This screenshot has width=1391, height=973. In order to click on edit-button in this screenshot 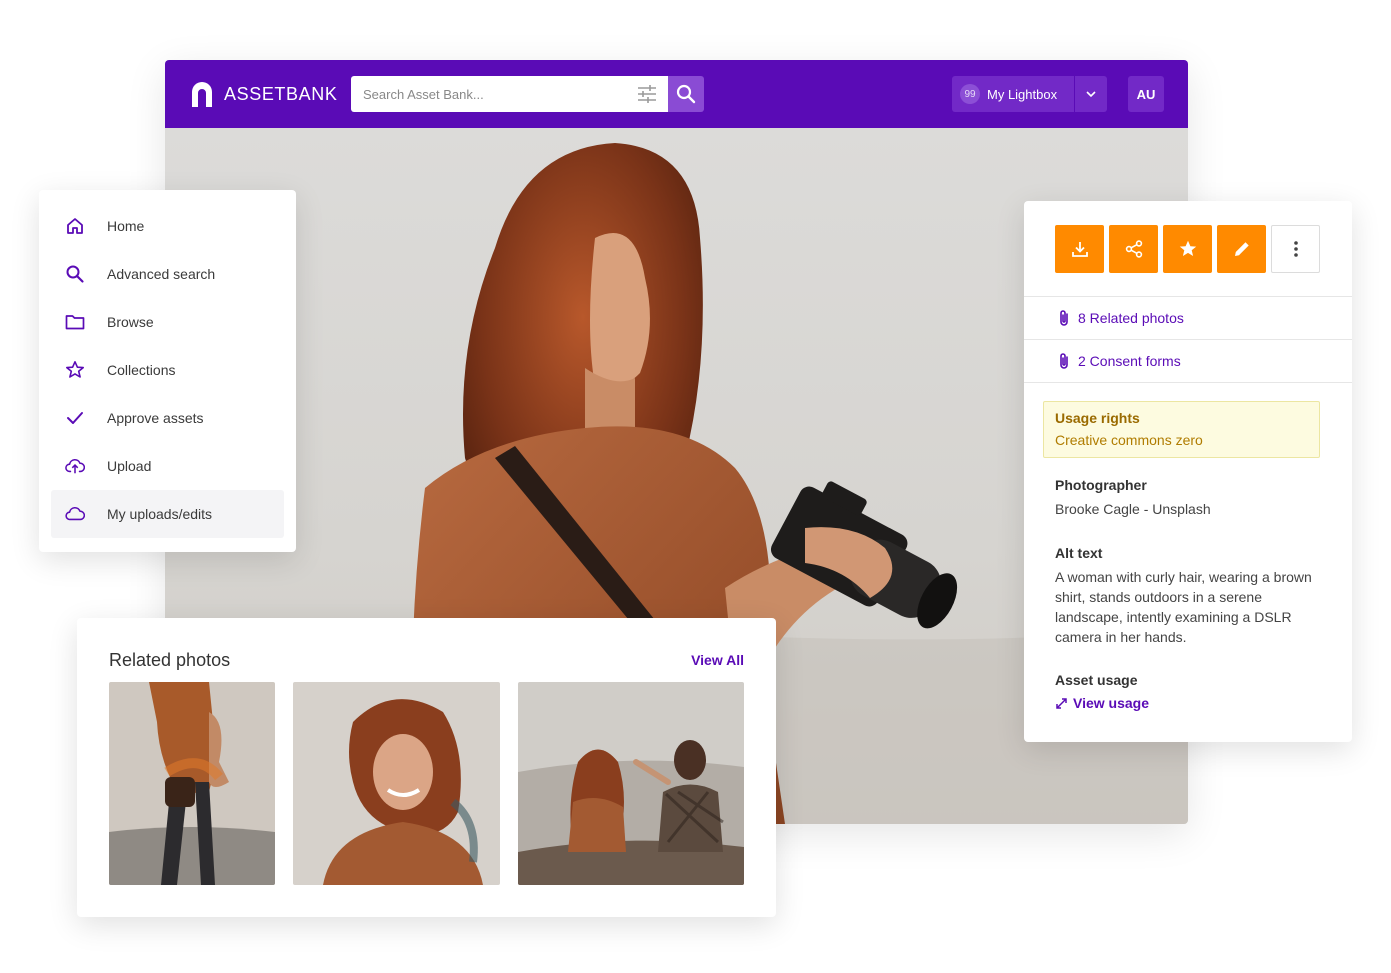, I will do `click(1241, 249)`.